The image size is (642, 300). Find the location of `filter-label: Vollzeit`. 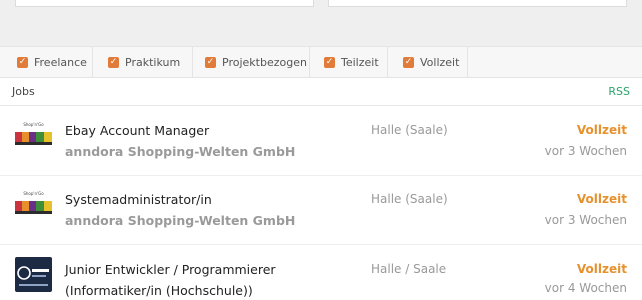

filter-label: Vollzeit is located at coordinates (440, 62).